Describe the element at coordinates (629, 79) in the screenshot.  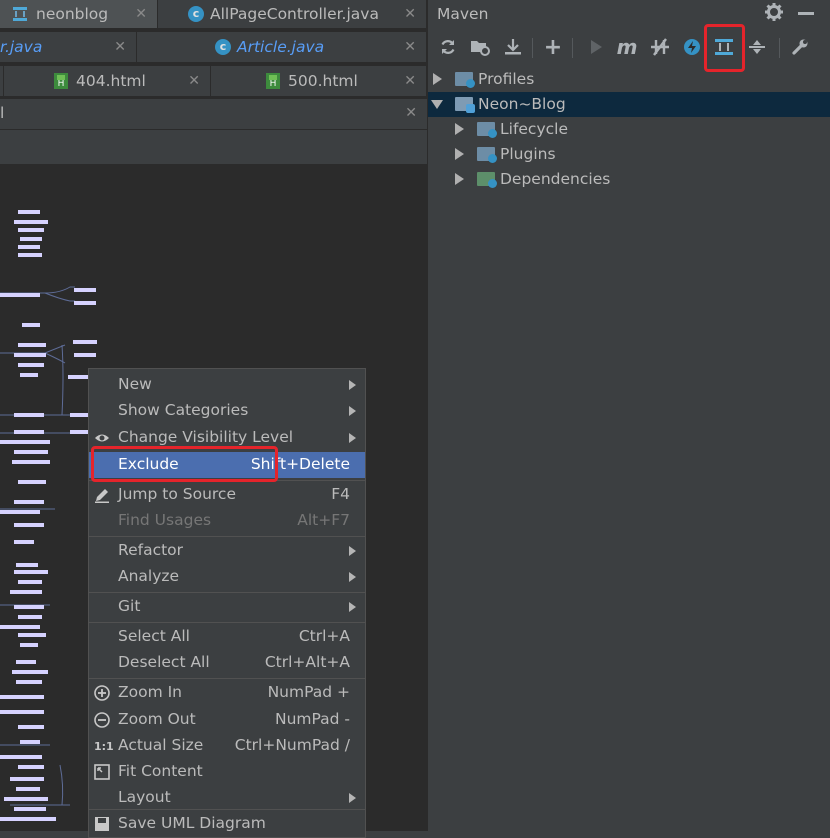
I see `tree-node-profiles: Profiles` at that location.